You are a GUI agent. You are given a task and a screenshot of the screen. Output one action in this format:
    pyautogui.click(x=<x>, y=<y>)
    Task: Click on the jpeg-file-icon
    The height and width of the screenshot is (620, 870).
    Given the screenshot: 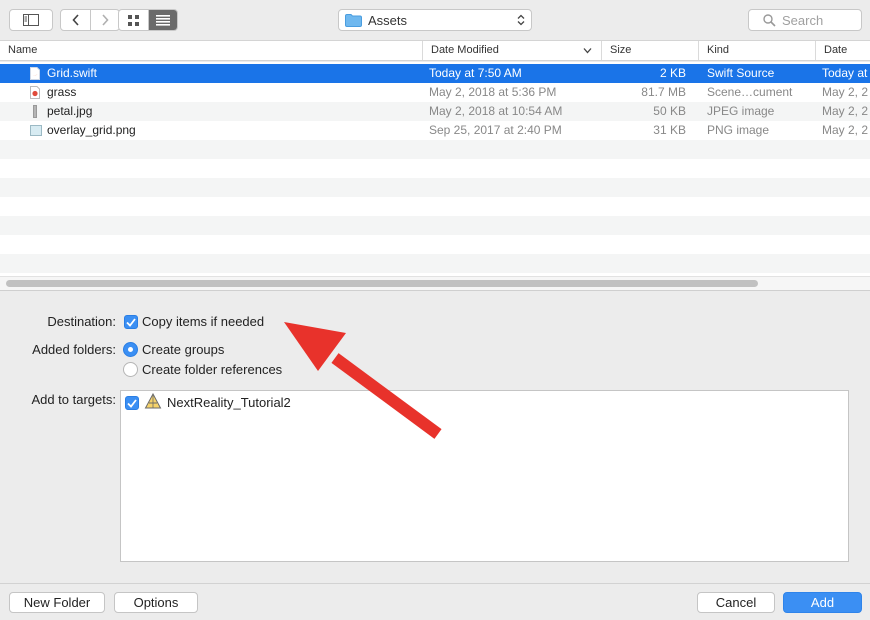 What is the action you would take?
    pyautogui.click(x=35, y=111)
    